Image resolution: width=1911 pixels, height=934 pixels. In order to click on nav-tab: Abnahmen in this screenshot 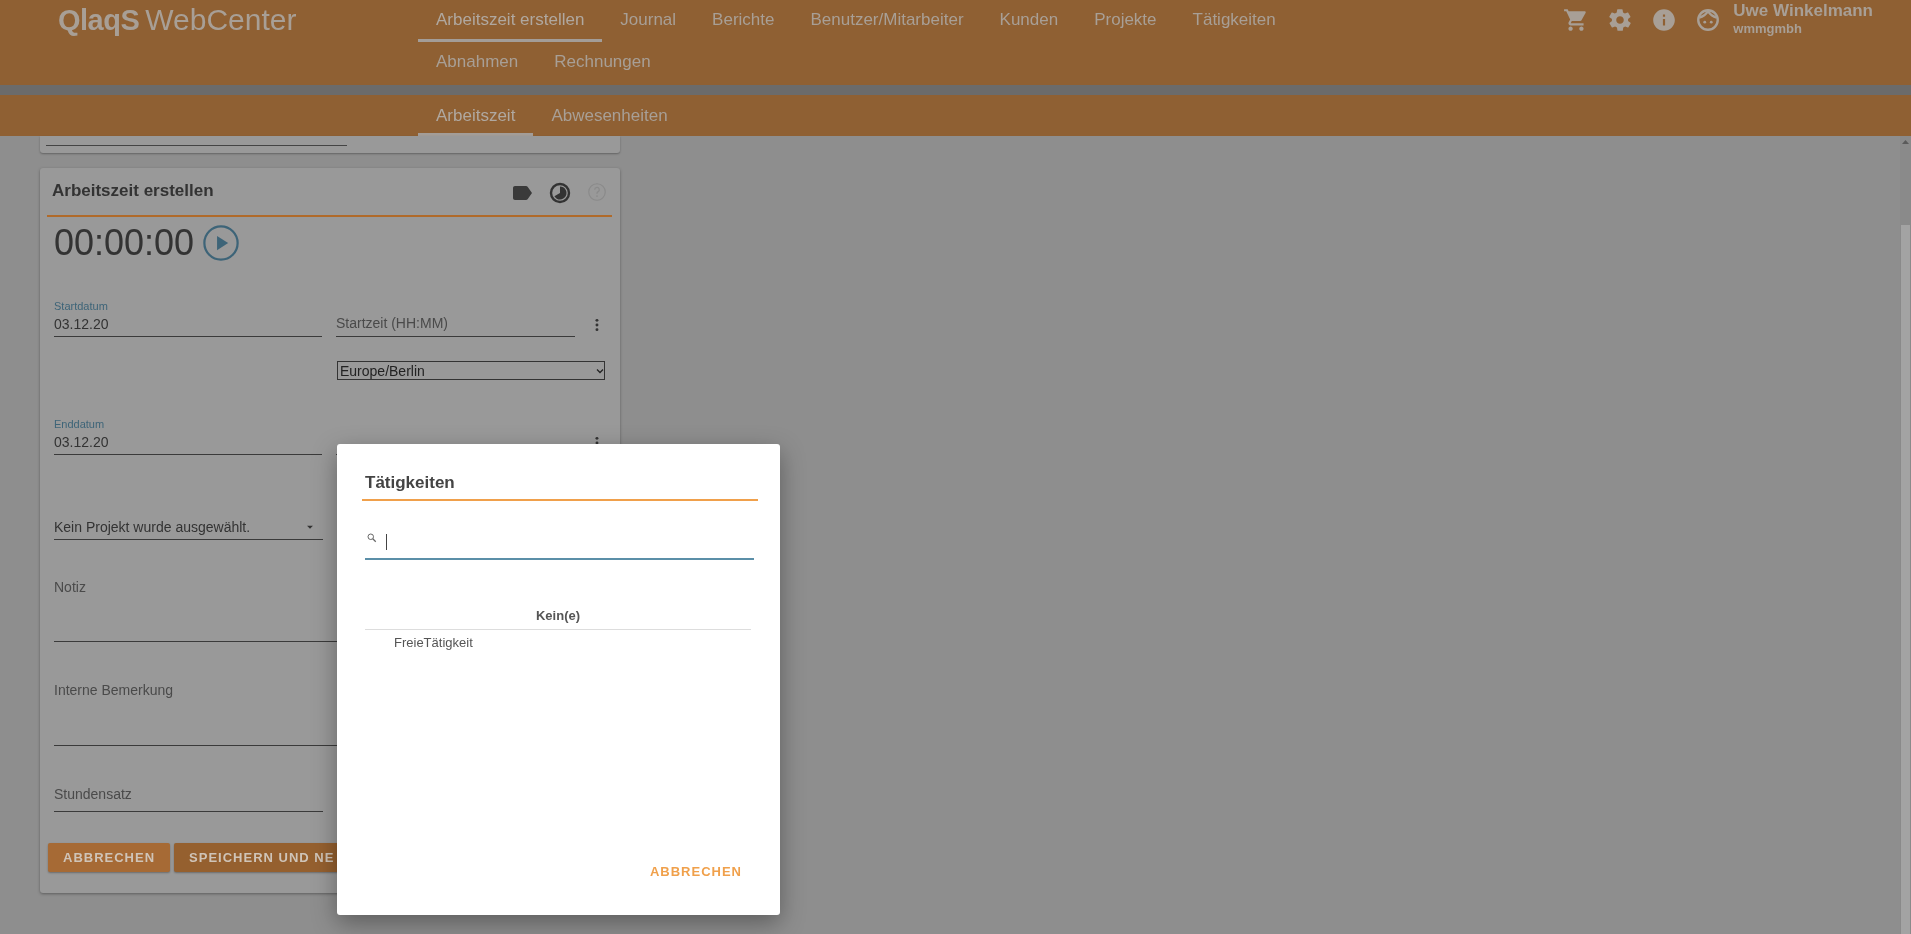, I will do `click(477, 63)`.